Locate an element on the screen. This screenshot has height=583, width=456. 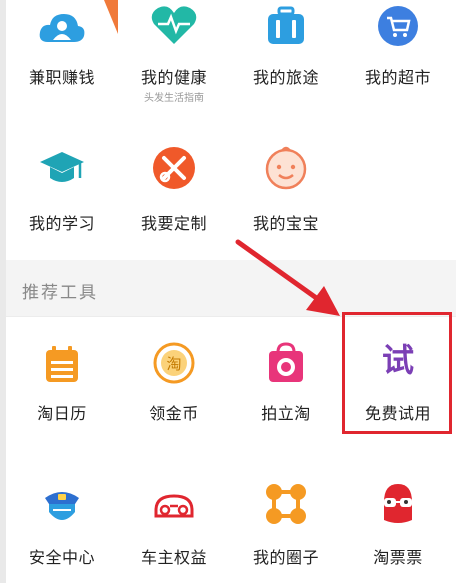
grid-item-security-center: 安全中心 is located at coordinates (62, 524).